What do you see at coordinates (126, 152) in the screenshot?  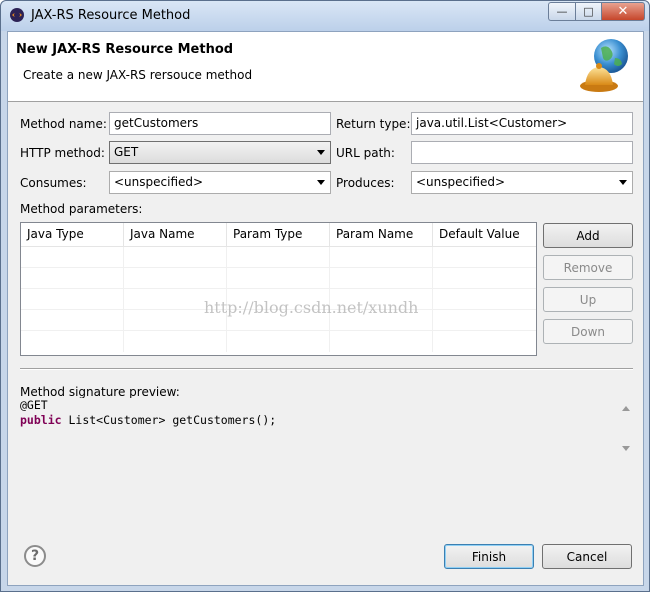 I see `http-method-value: GET` at bounding box center [126, 152].